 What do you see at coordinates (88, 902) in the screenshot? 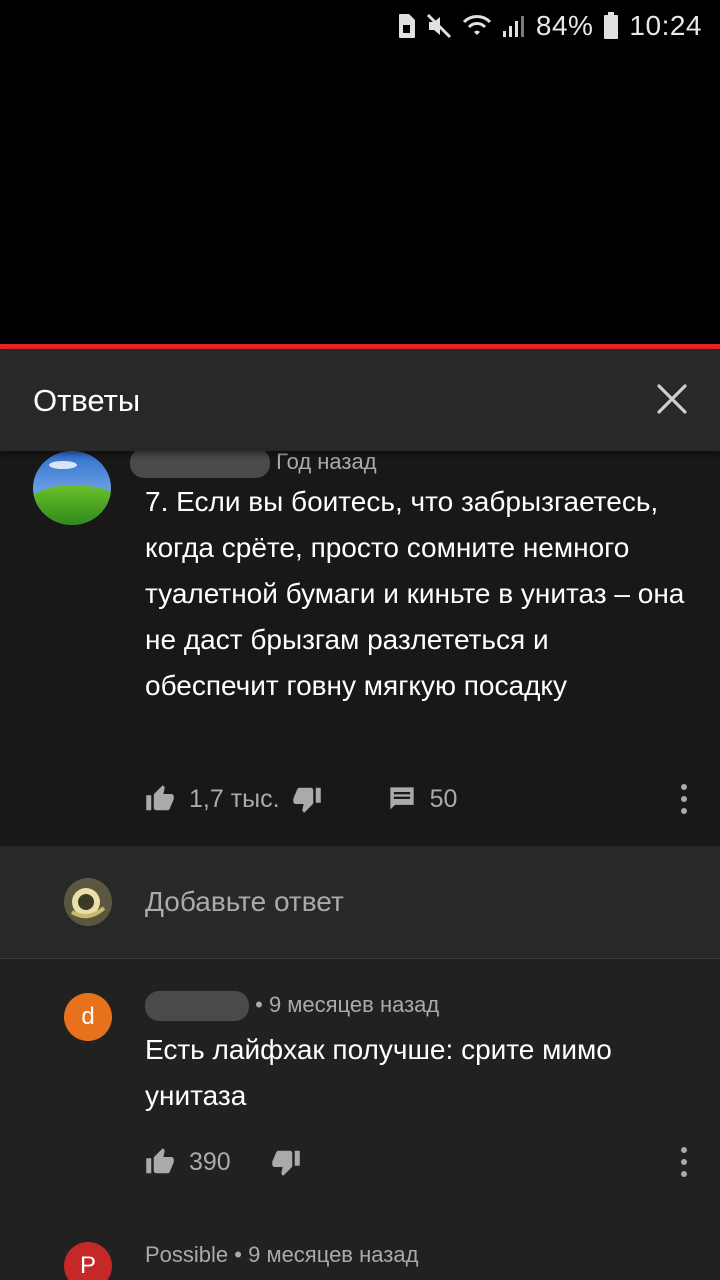
I see `user-avatar` at bounding box center [88, 902].